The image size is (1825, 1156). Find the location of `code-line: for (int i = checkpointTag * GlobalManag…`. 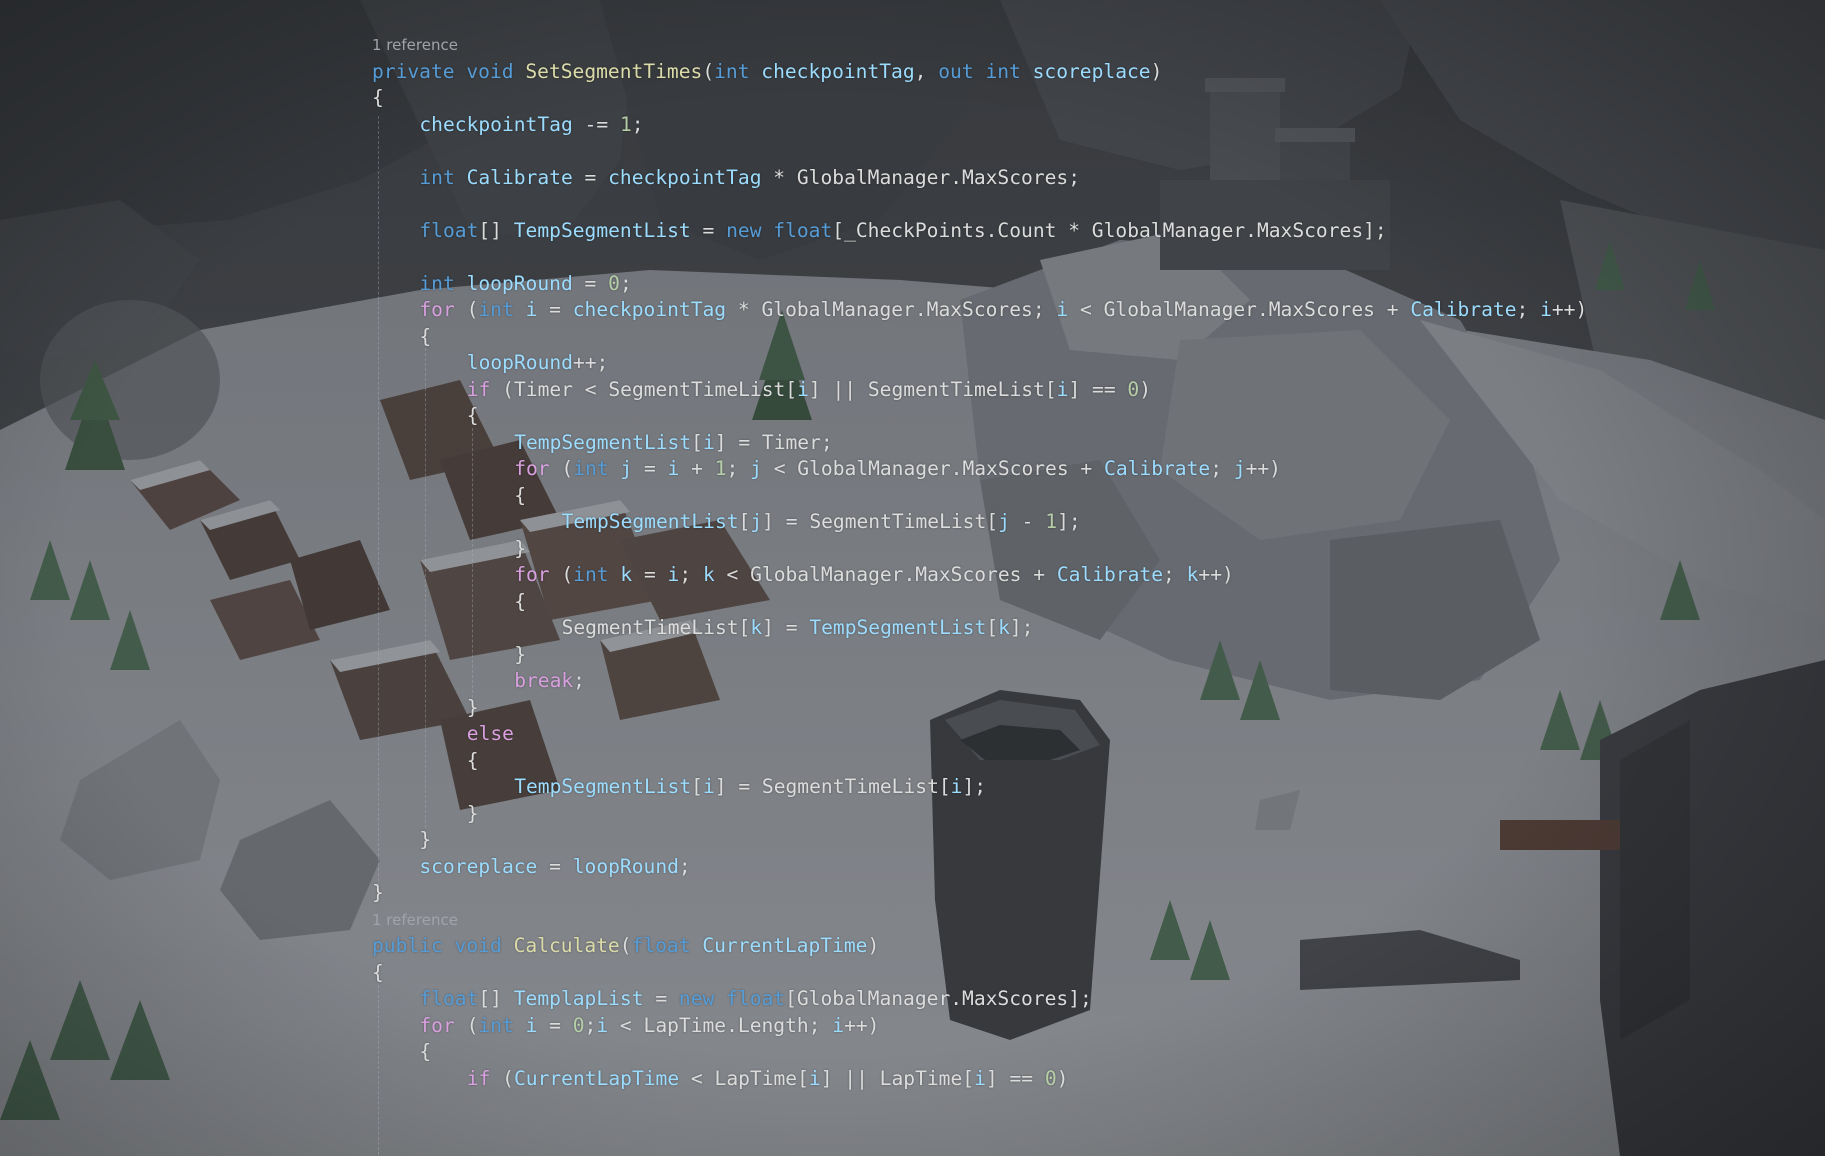

code-line: for (int i = checkpointTag * GlobalManag… is located at coordinates (1003, 310).